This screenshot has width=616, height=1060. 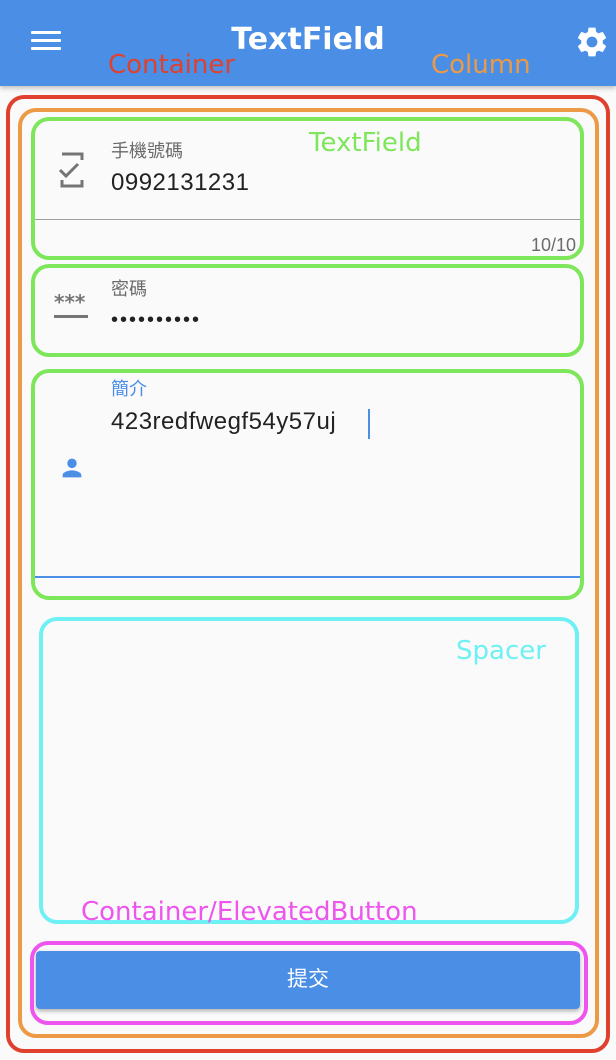 What do you see at coordinates (249, 912) in the screenshot?
I see `button-annotation: Container/ElevatedButton` at bounding box center [249, 912].